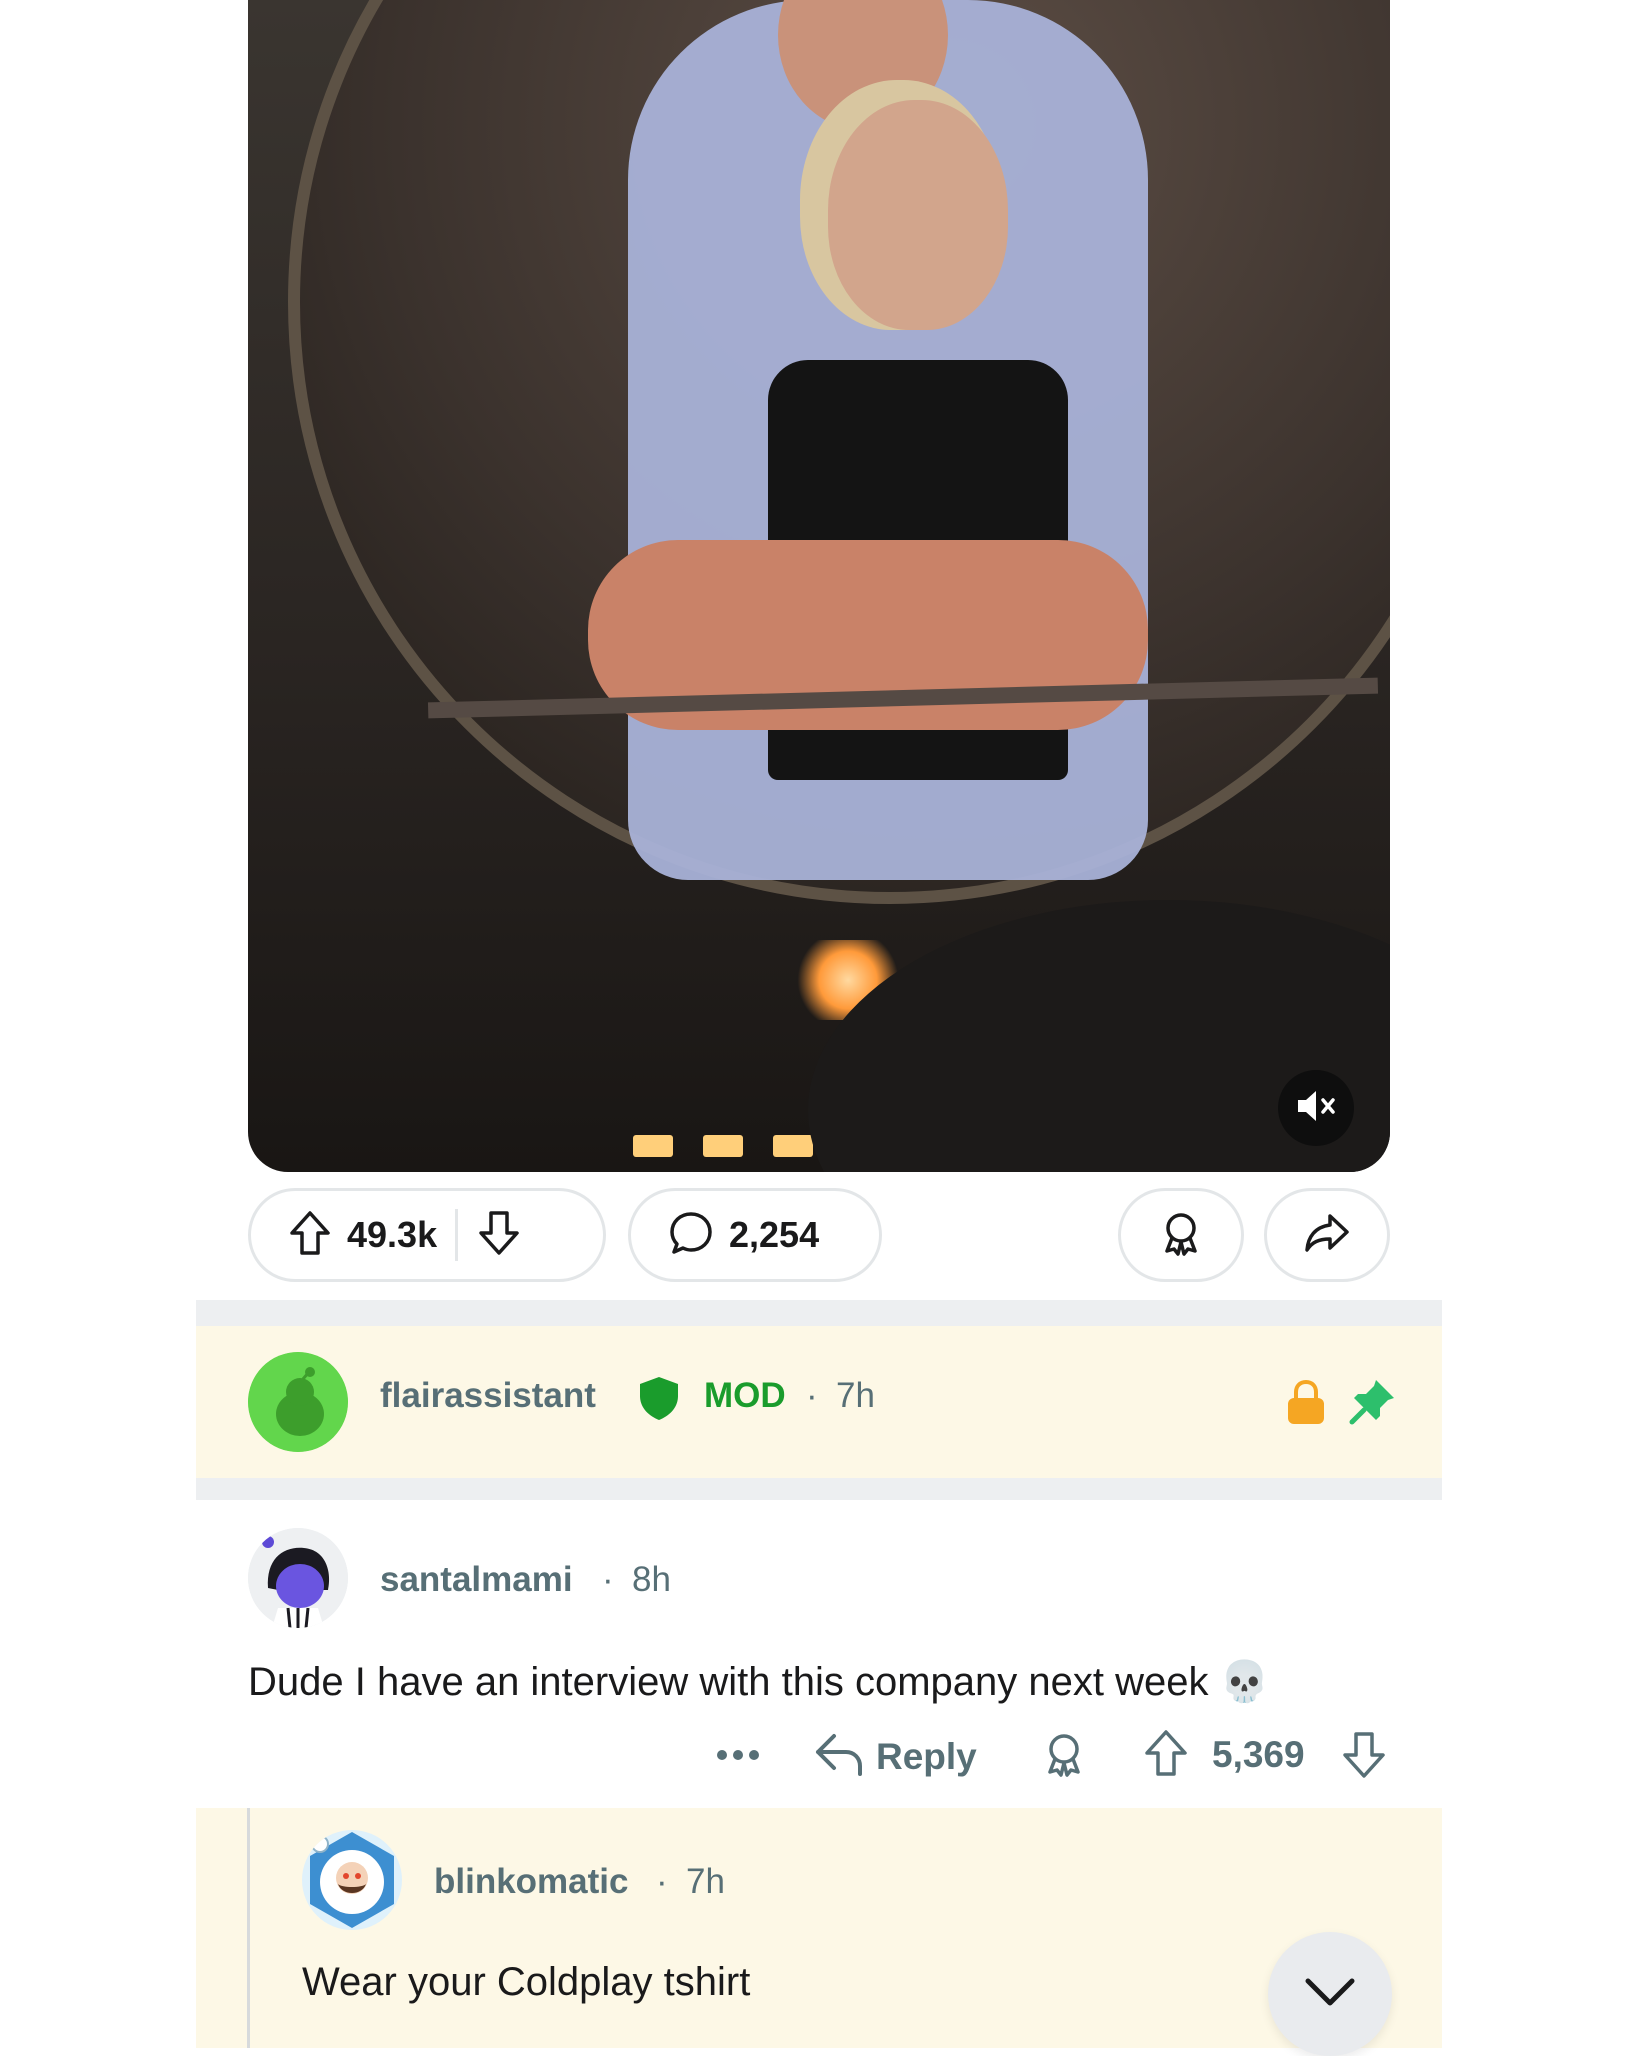  I want to click on mute-button, so click(1316, 1108).